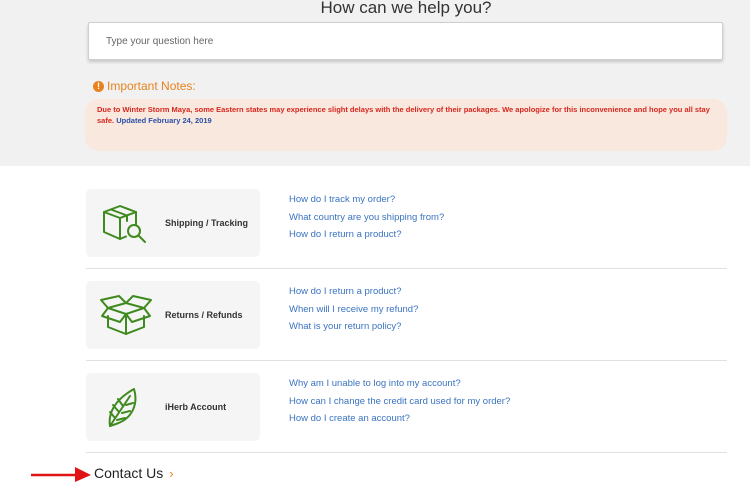 The height and width of the screenshot is (484, 750). I want to click on category-card-returns: Returns / Refunds, so click(173, 315).